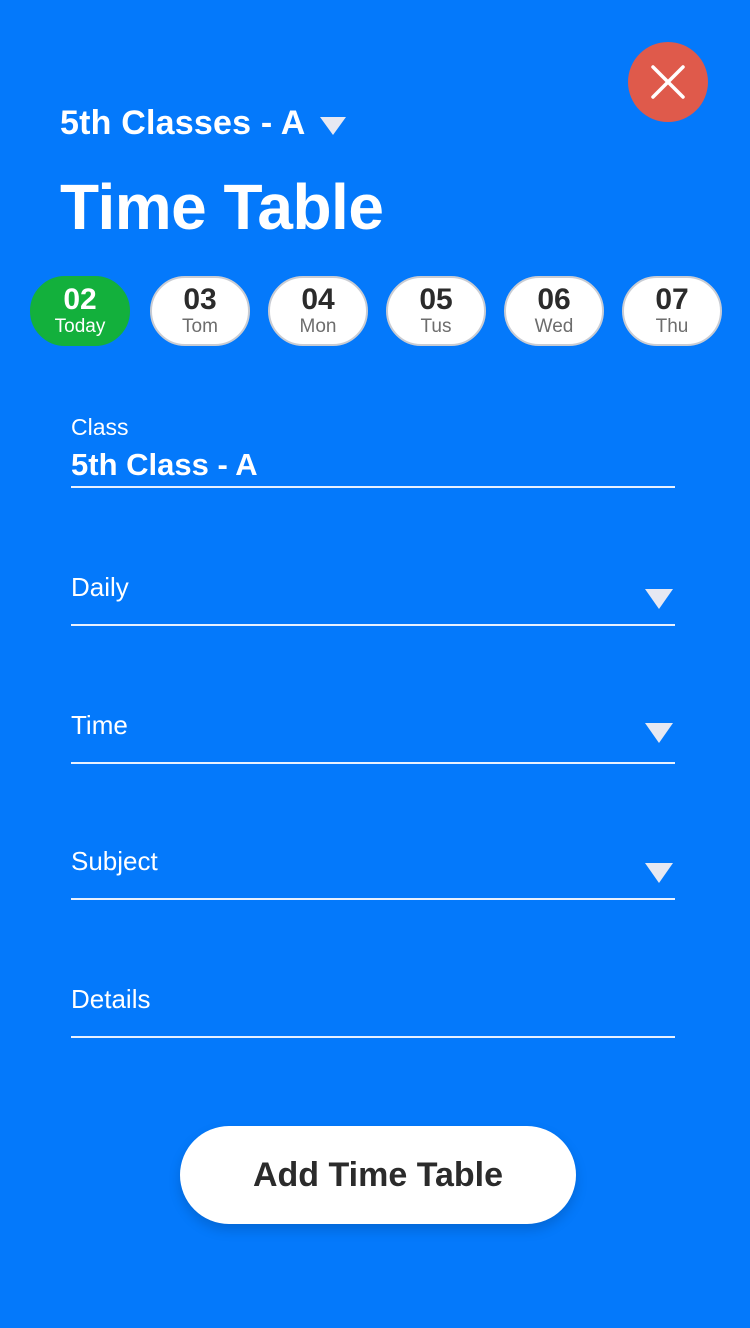 This screenshot has width=750, height=1328. What do you see at coordinates (100, 427) in the screenshot?
I see `class-field-label: Class` at bounding box center [100, 427].